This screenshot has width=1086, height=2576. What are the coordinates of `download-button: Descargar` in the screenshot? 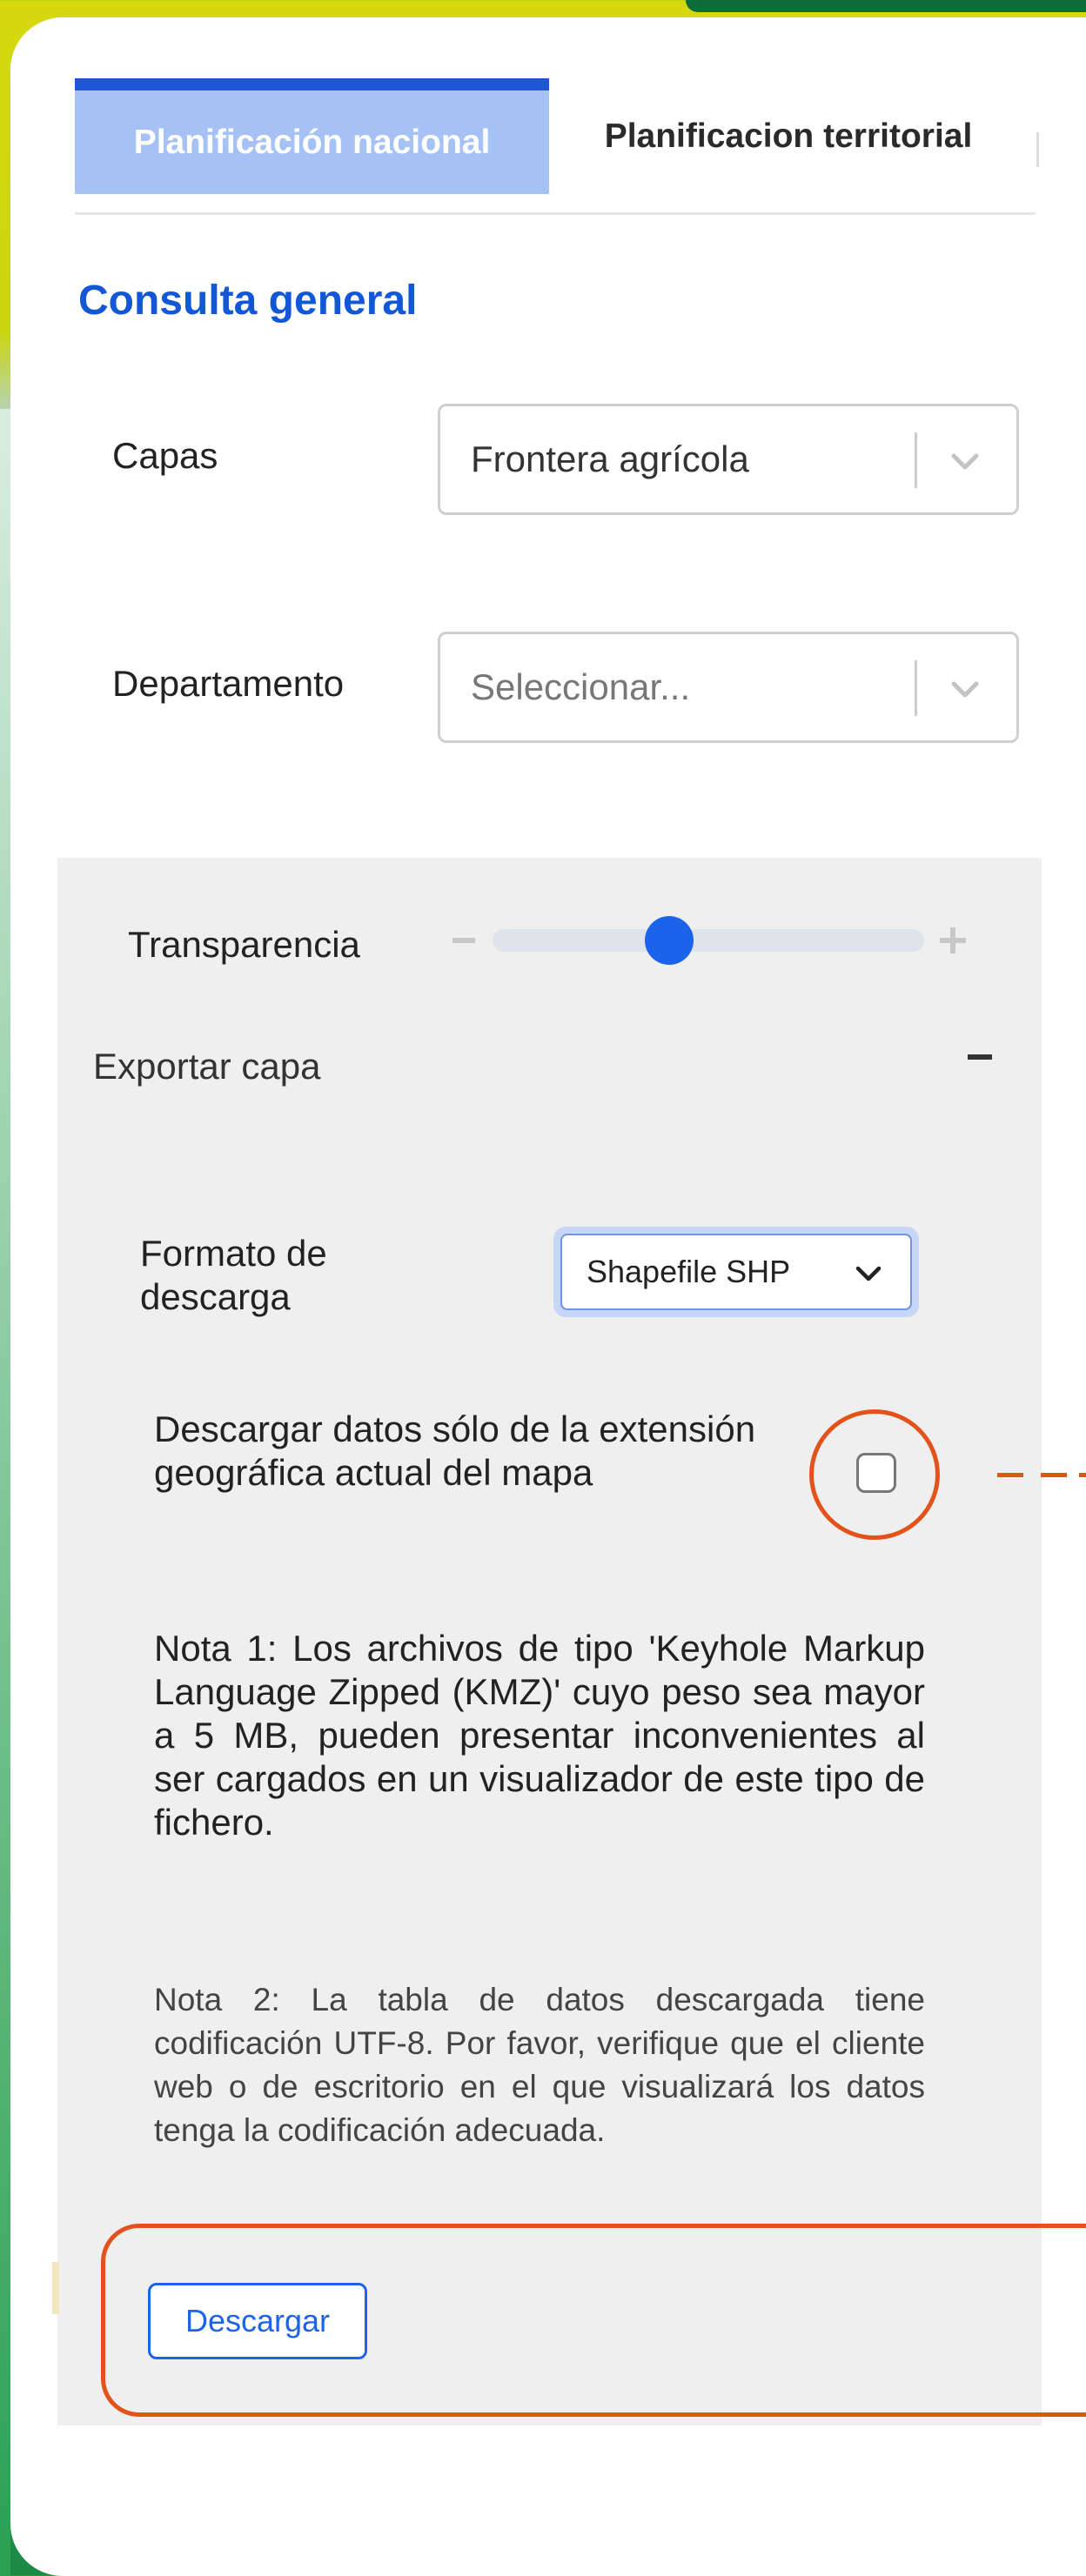 It's located at (257, 2321).